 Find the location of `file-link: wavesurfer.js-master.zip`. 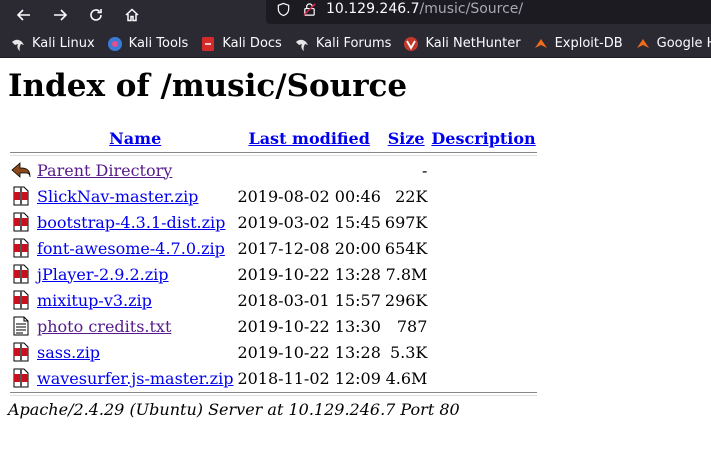

file-link: wavesurfer.js-master.zip is located at coordinates (135, 378).